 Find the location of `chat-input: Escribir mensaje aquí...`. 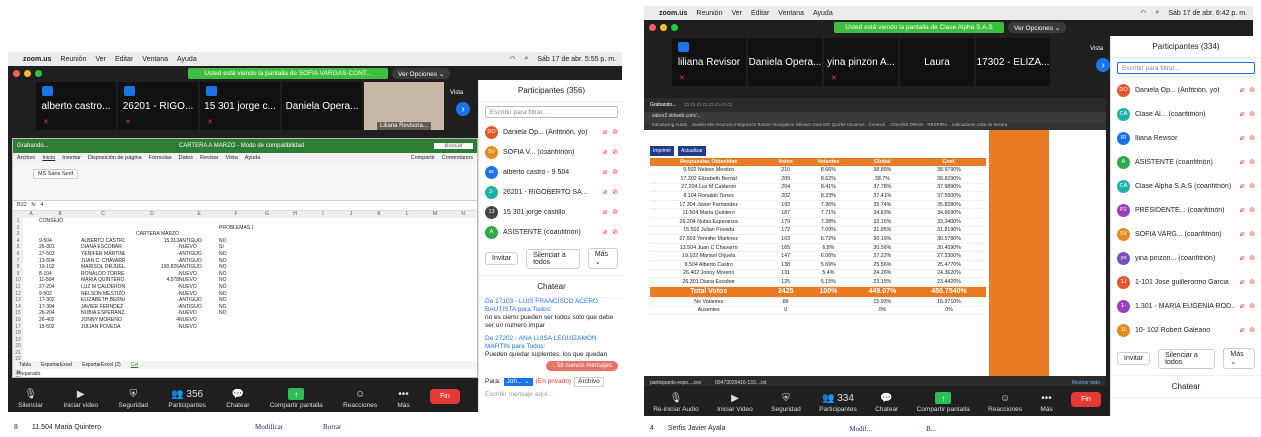

chat-input: Escribir mensaje aquí... is located at coordinates (551, 395).